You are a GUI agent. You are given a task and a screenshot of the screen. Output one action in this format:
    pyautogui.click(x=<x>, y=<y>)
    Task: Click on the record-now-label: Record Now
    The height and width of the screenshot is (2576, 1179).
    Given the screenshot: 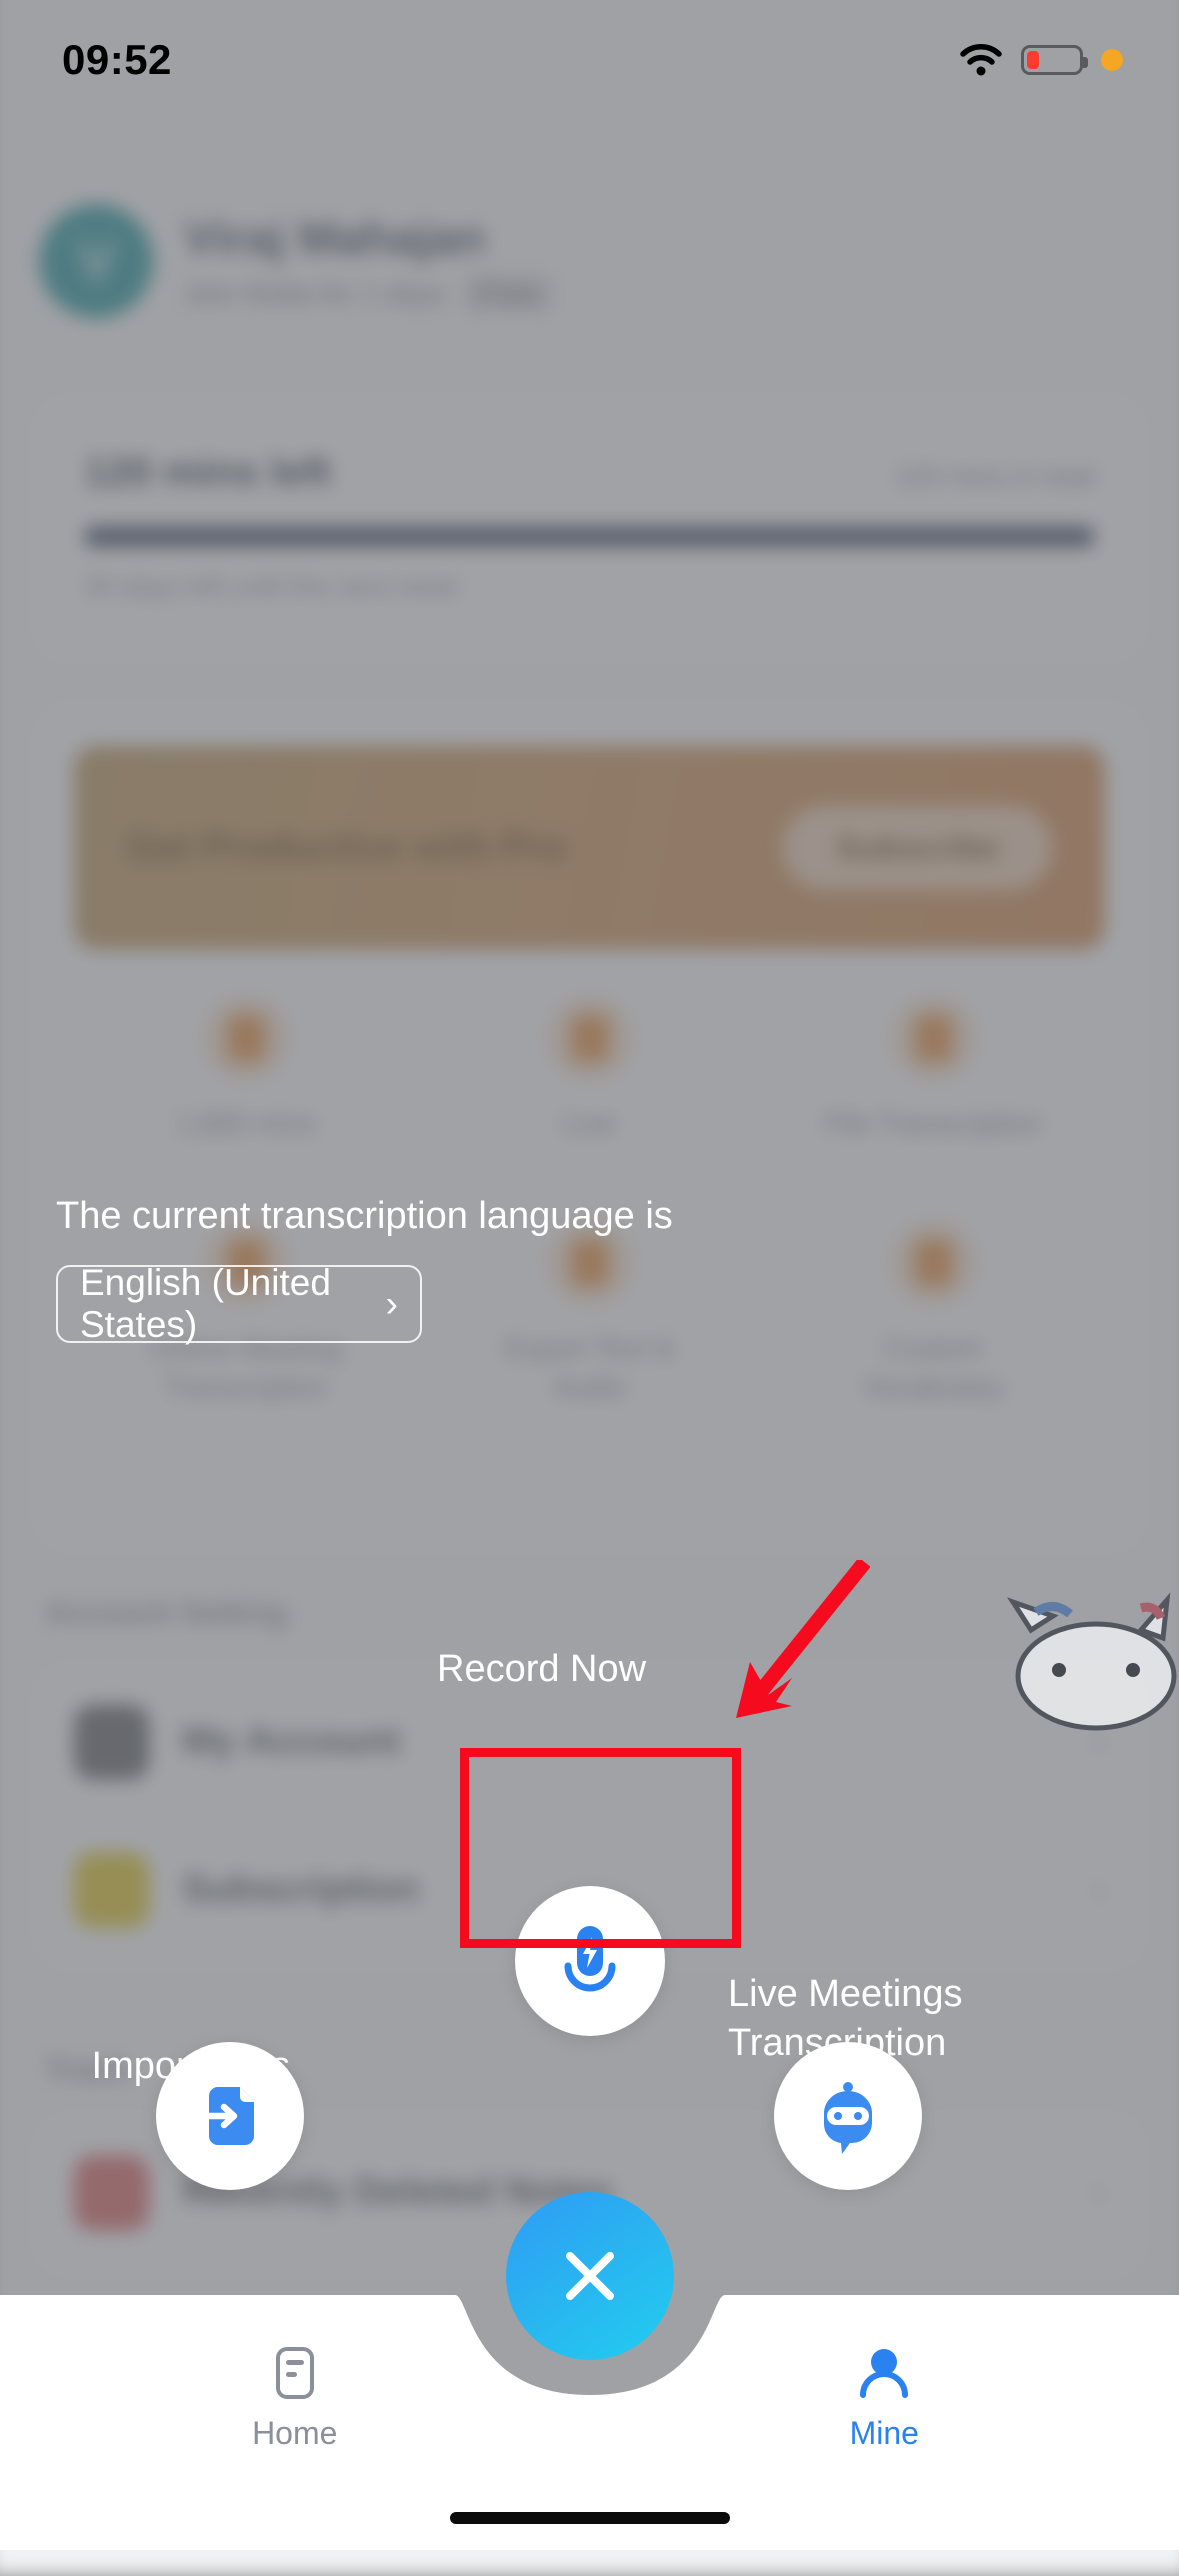 What is the action you would take?
    pyautogui.click(x=541, y=1669)
    